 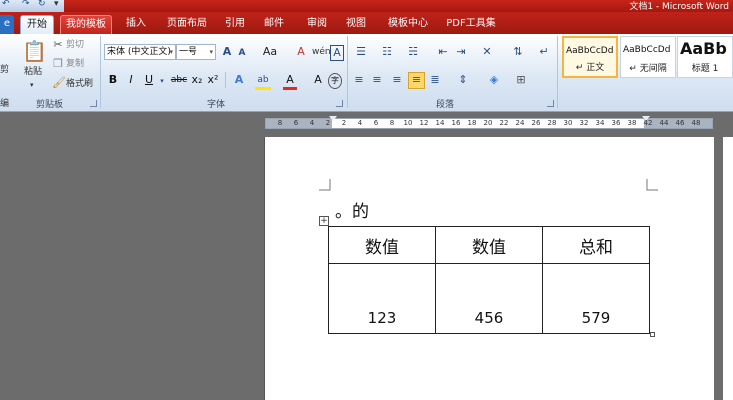 I want to click on borders-icon: ⊞, so click(x=521, y=80).